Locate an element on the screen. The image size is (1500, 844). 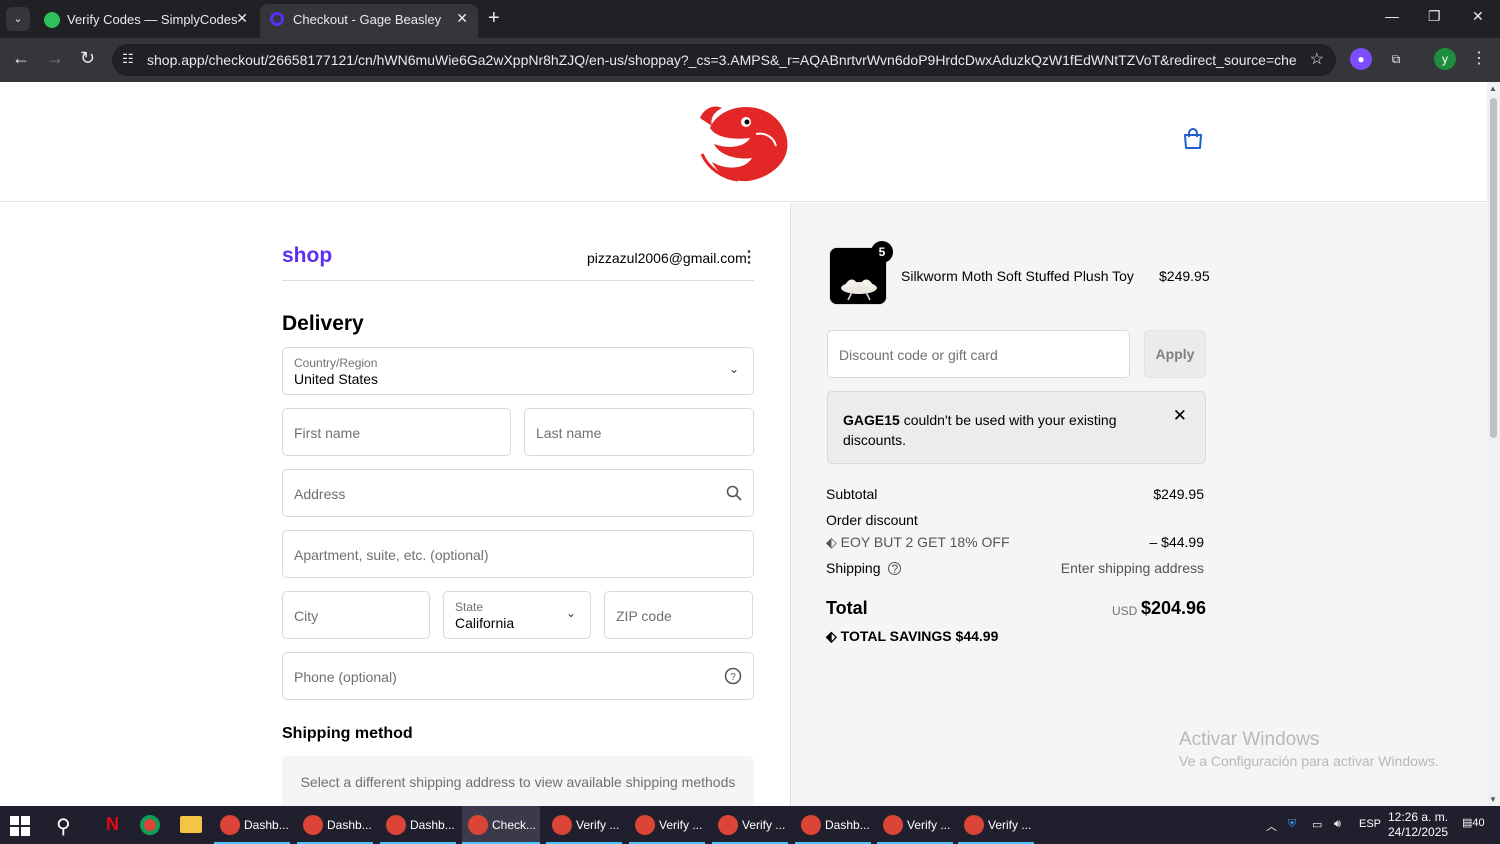
city-field: City is located at coordinates (356, 615).